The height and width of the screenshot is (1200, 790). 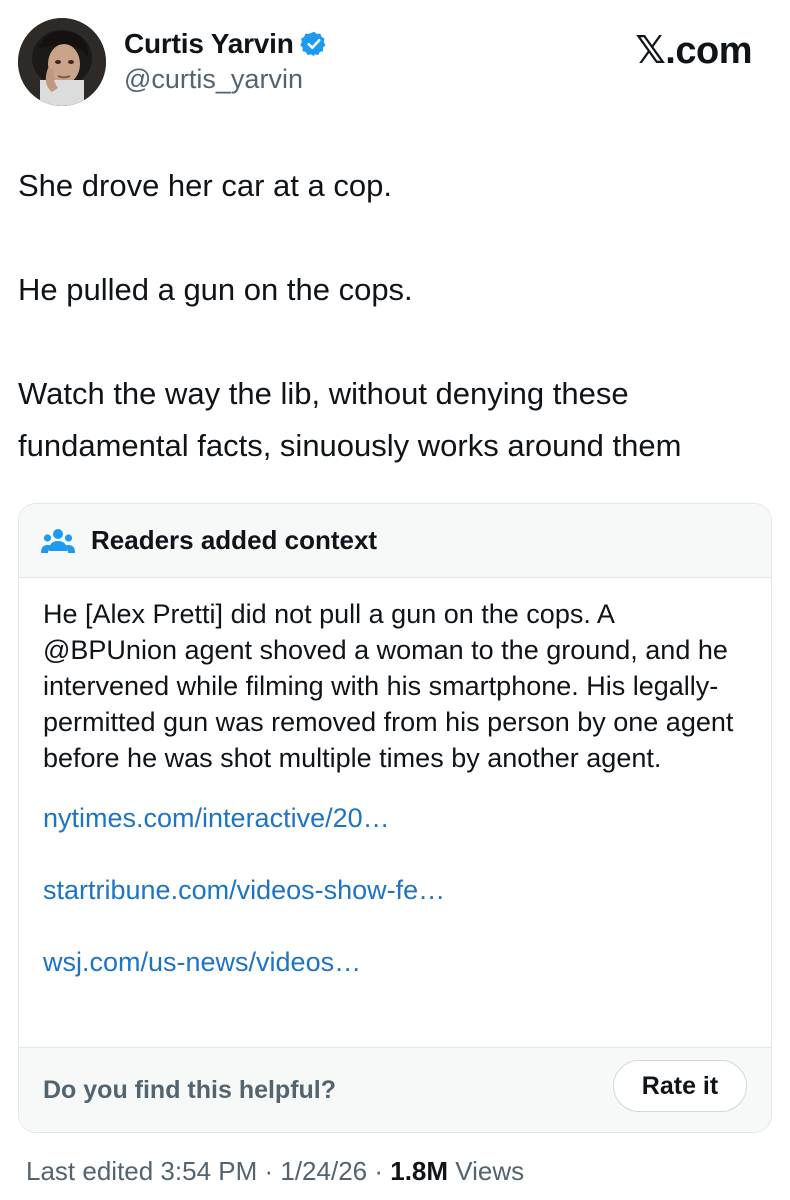 I want to click on author-info: Curtis Yarvin @curtis_yarvin, so click(x=226, y=60).